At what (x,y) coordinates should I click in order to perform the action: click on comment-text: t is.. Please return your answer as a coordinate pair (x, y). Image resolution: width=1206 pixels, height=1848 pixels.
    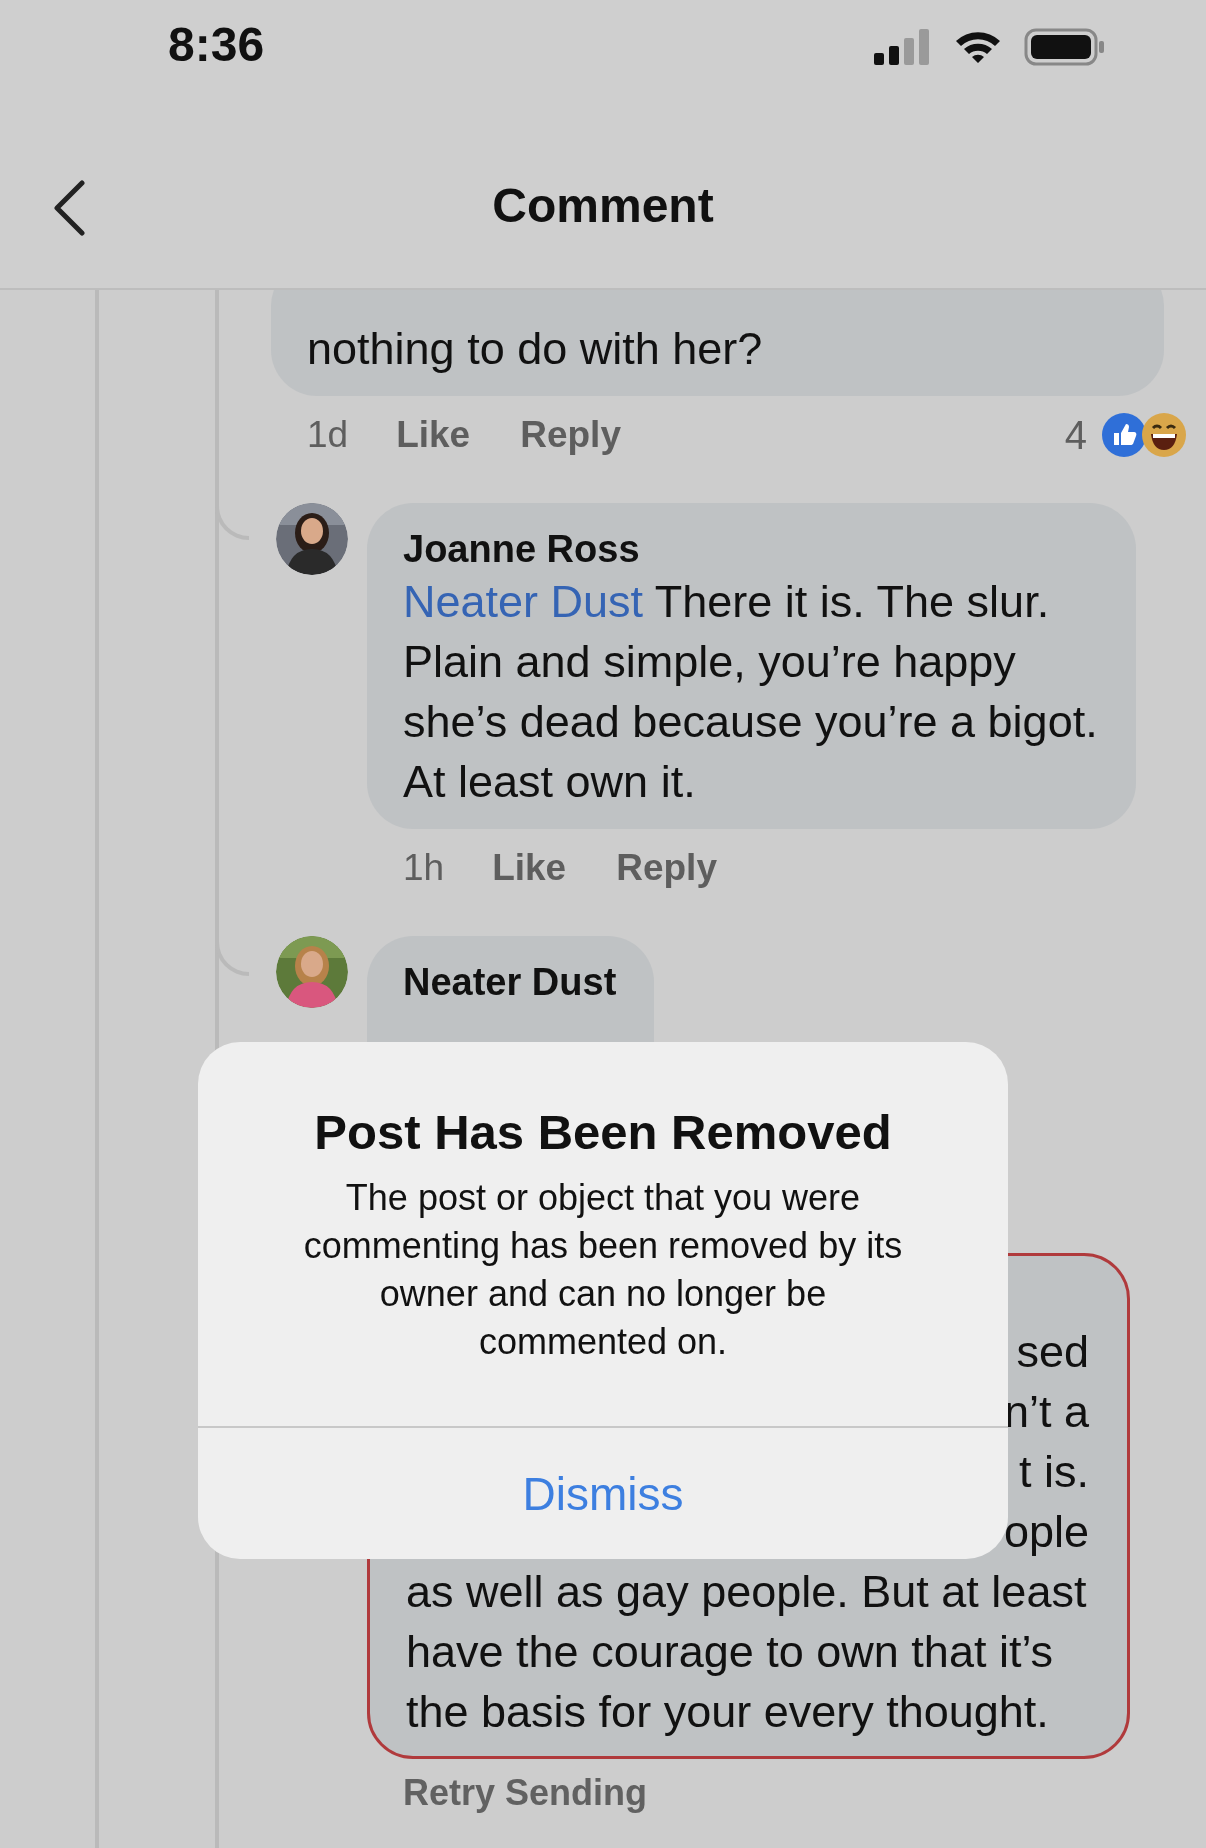
    Looking at the image, I should click on (1054, 1472).